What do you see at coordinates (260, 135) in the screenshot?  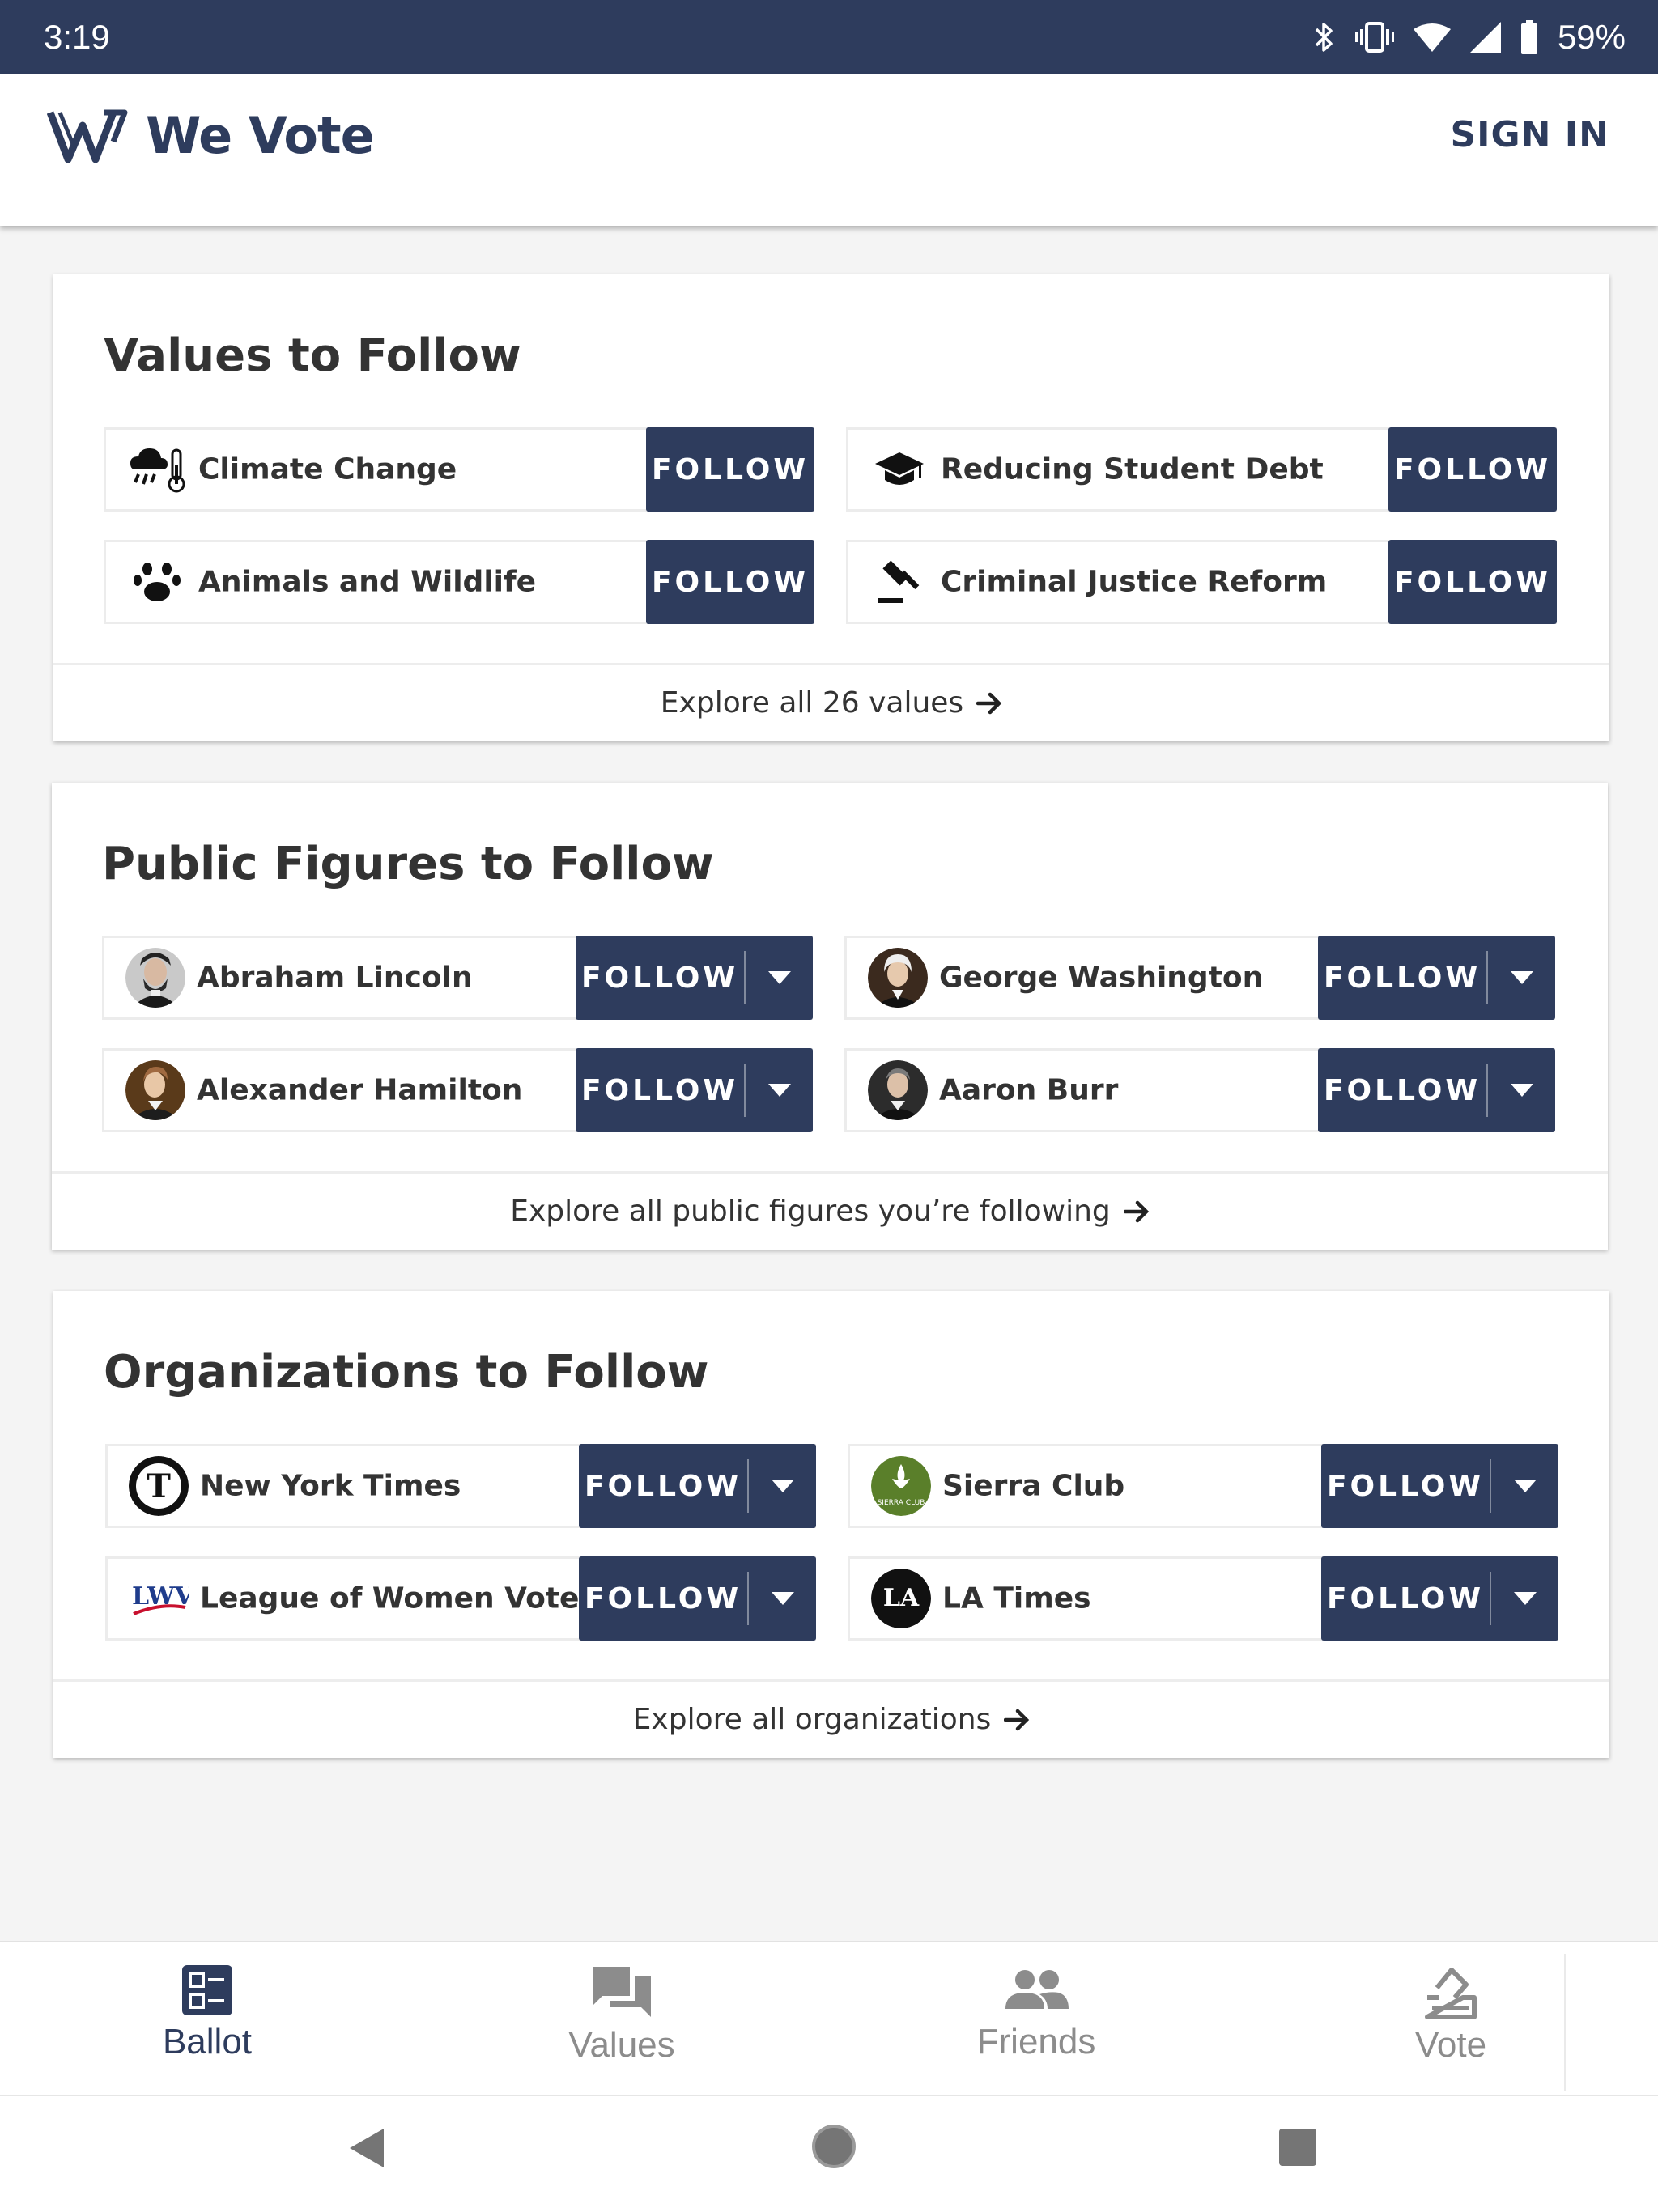 I see `logo-text: We Vote` at bounding box center [260, 135].